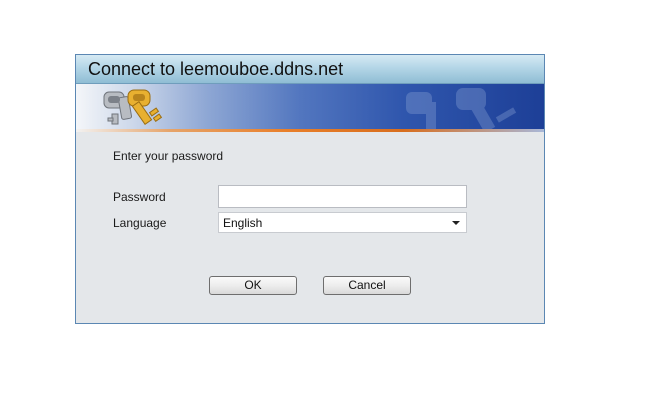 This screenshot has height=415, width=662. What do you see at coordinates (310, 130) in the screenshot?
I see `banner-accent-stripe` at bounding box center [310, 130].